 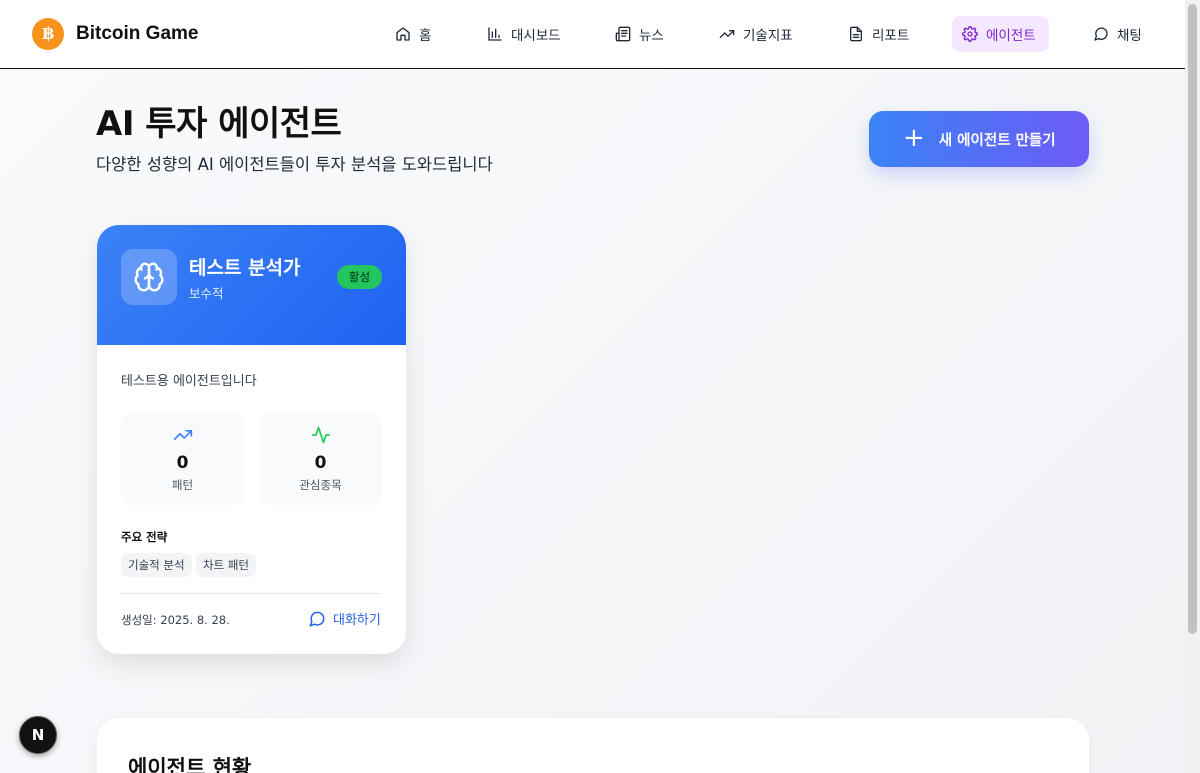 What do you see at coordinates (144, 537) in the screenshot?
I see `strategy-title: 주요 전략` at bounding box center [144, 537].